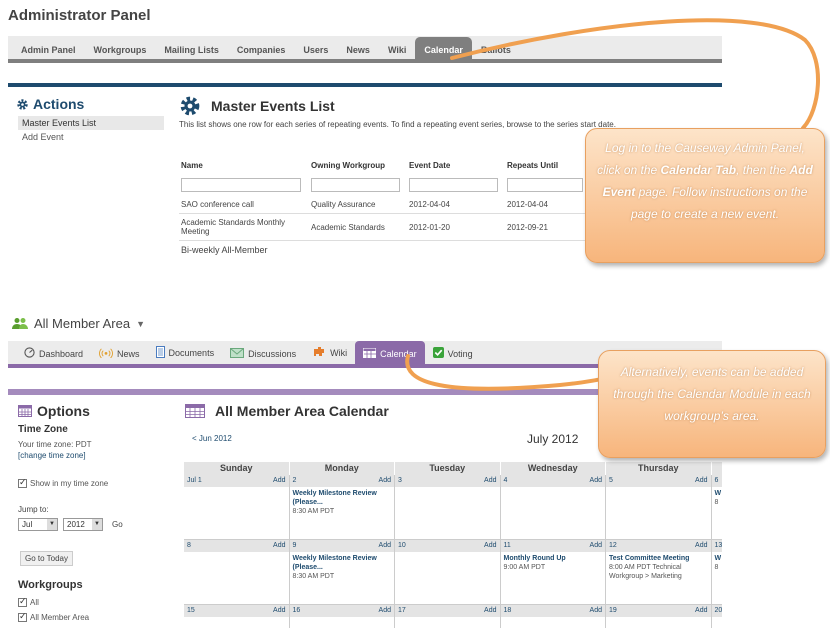  What do you see at coordinates (237, 572) in the screenshot?
I see `calendar-day-cell: 8 Add` at bounding box center [237, 572].